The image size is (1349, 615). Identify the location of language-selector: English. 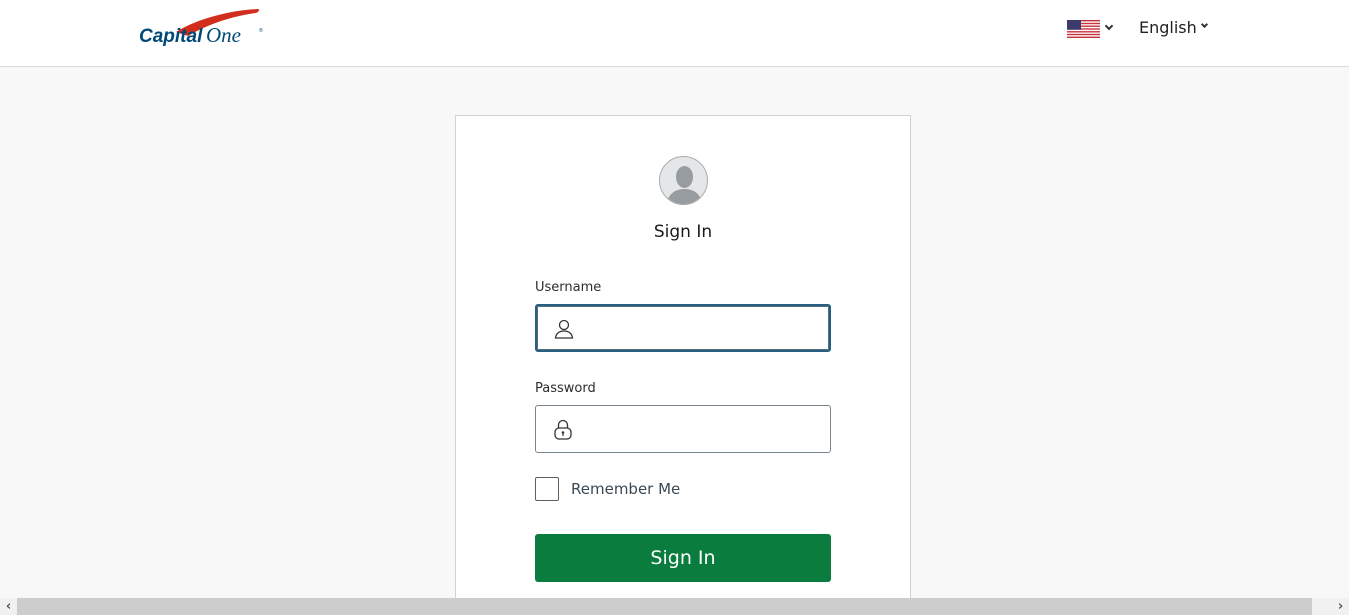
(1173, 27).